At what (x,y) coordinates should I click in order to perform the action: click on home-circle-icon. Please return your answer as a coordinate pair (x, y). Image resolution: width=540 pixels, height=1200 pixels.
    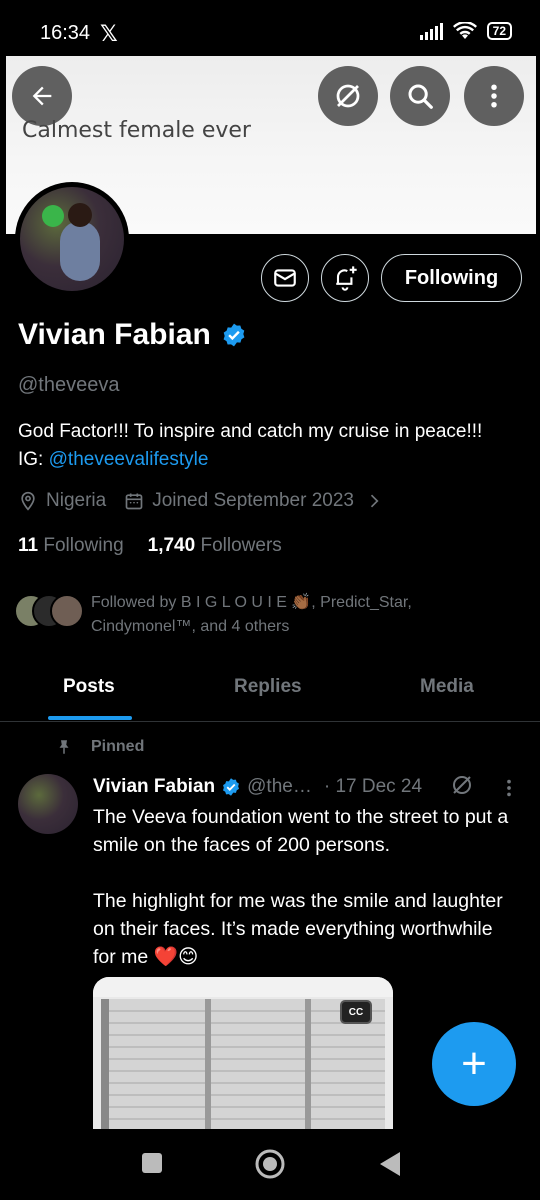
    Looking at the image, I should click on (270, 1164).